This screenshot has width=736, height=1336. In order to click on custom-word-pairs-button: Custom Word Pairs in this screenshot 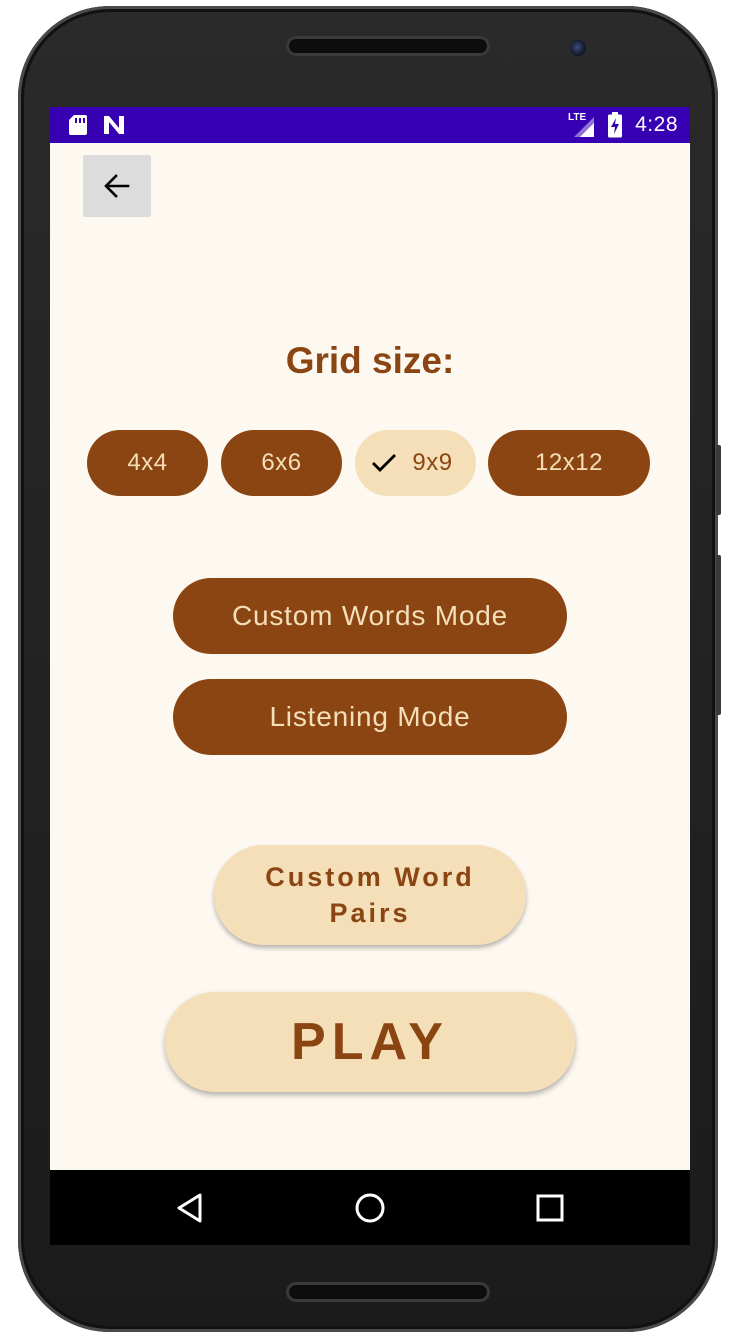, I will do `click(370, 895)`.